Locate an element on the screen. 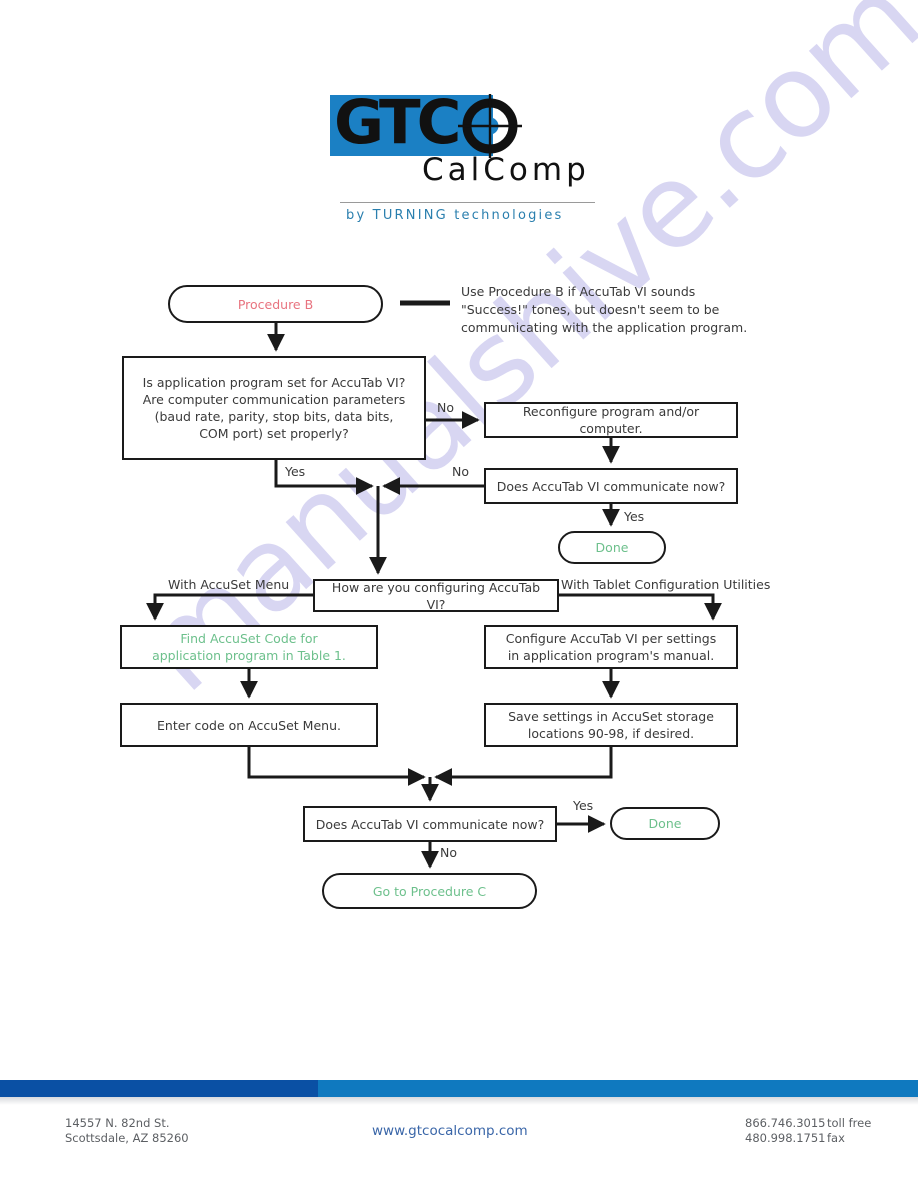 Image resolution: width=918 pixels, height=1188 pixels. node-reconfigure-program: Reconfigure program and/or computer. is located at coordinates (611, 420).